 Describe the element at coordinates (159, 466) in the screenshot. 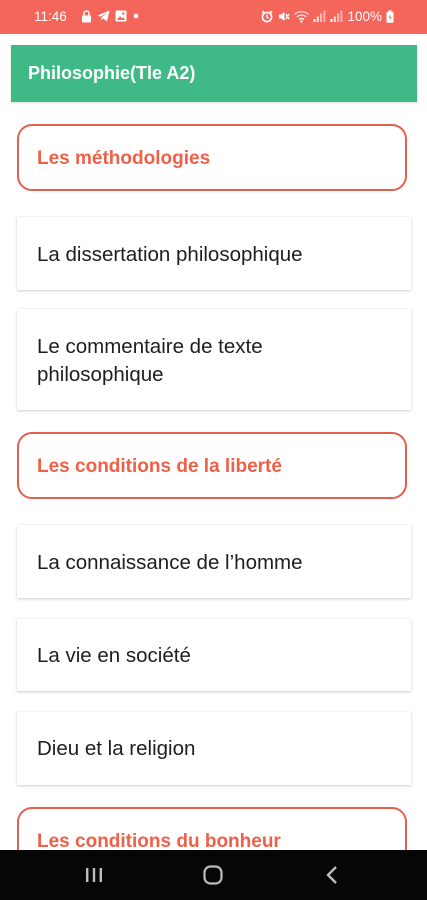

I see `section-header-label: Les conditions de la liberté` at that location.